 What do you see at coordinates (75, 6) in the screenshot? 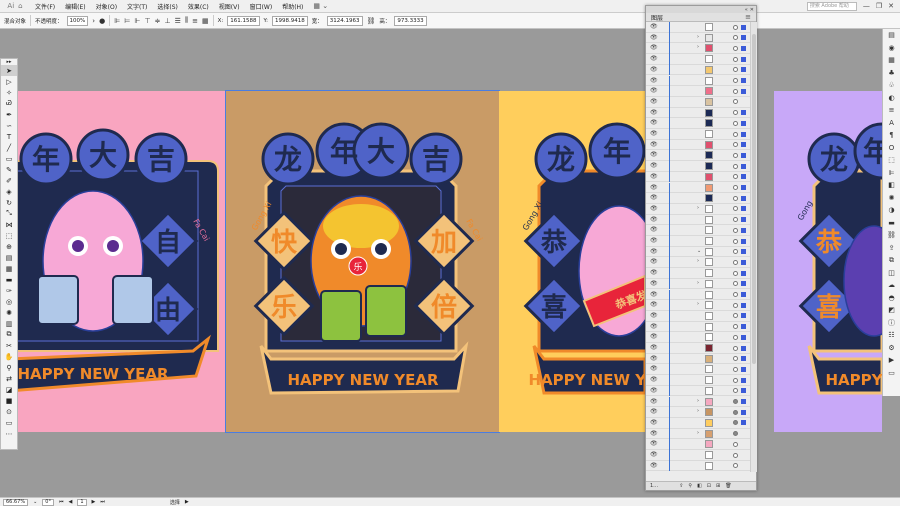
I see `menu-edit: 编辑(E)` at bounding box center [75, 6].